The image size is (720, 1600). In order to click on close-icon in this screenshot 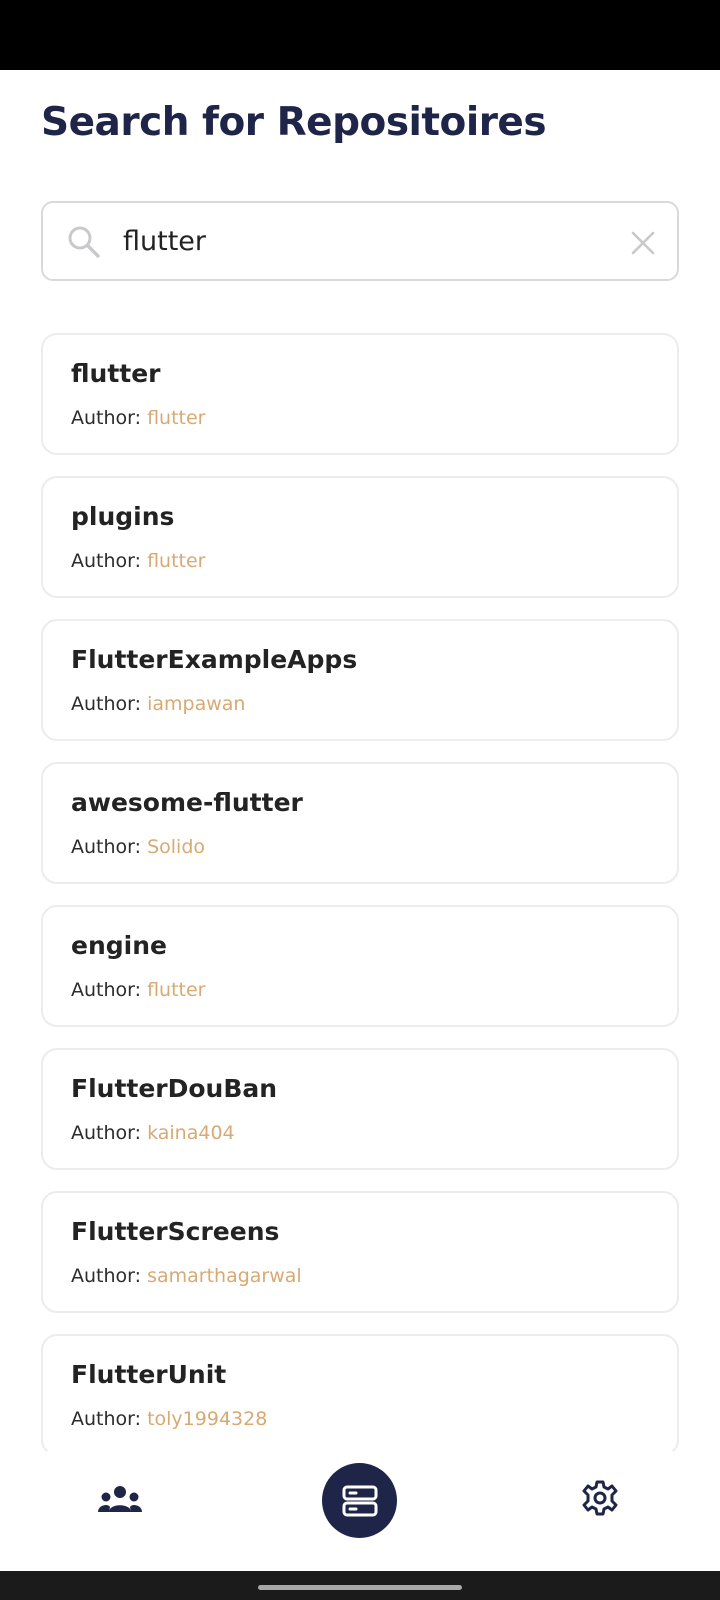, I will do `click(643, 243)`.